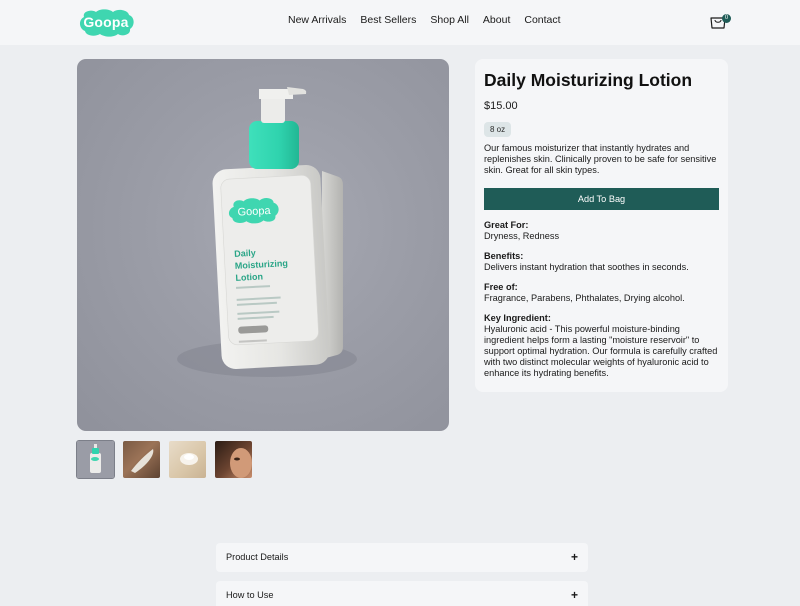  Describe the element at coordinates (388, 20) in the screenshot. I see `nav-best-sellers: Best Sellers` at that location.